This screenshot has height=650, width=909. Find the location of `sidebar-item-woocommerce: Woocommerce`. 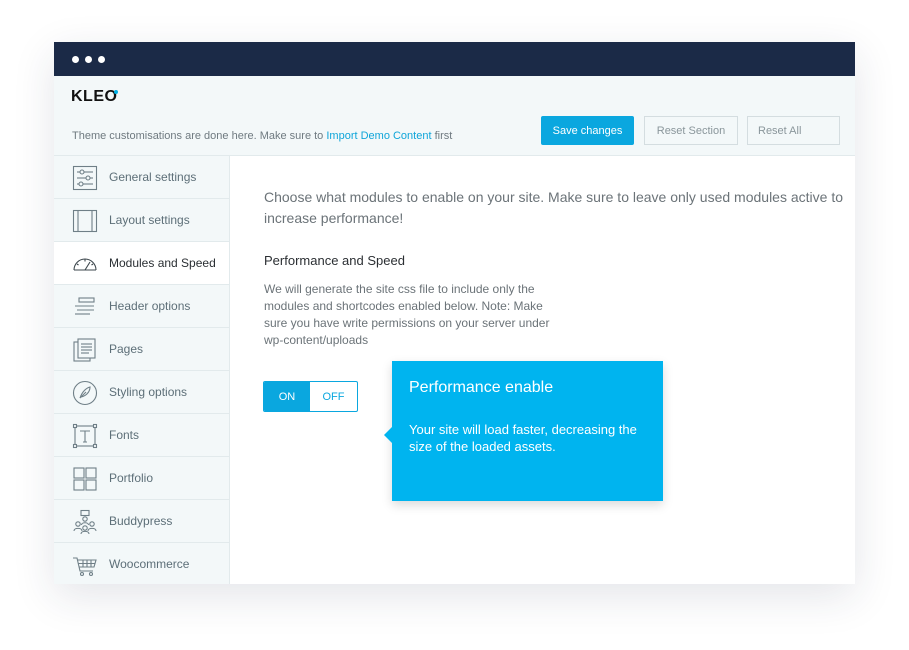

sidebar-item-woocommerce: Woocommerce is located at coordinates (141, 563).